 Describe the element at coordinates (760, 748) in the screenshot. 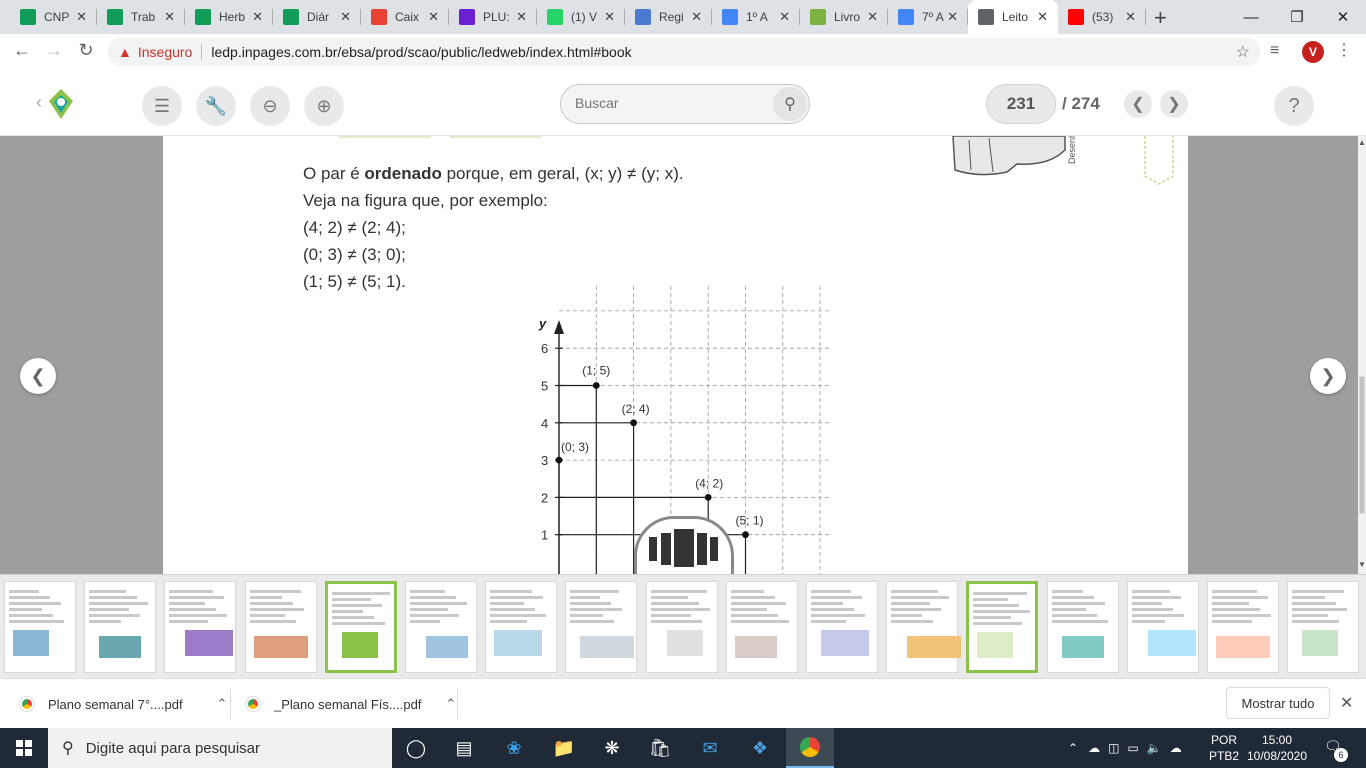

I see `safari-icon: ❖` at that location.